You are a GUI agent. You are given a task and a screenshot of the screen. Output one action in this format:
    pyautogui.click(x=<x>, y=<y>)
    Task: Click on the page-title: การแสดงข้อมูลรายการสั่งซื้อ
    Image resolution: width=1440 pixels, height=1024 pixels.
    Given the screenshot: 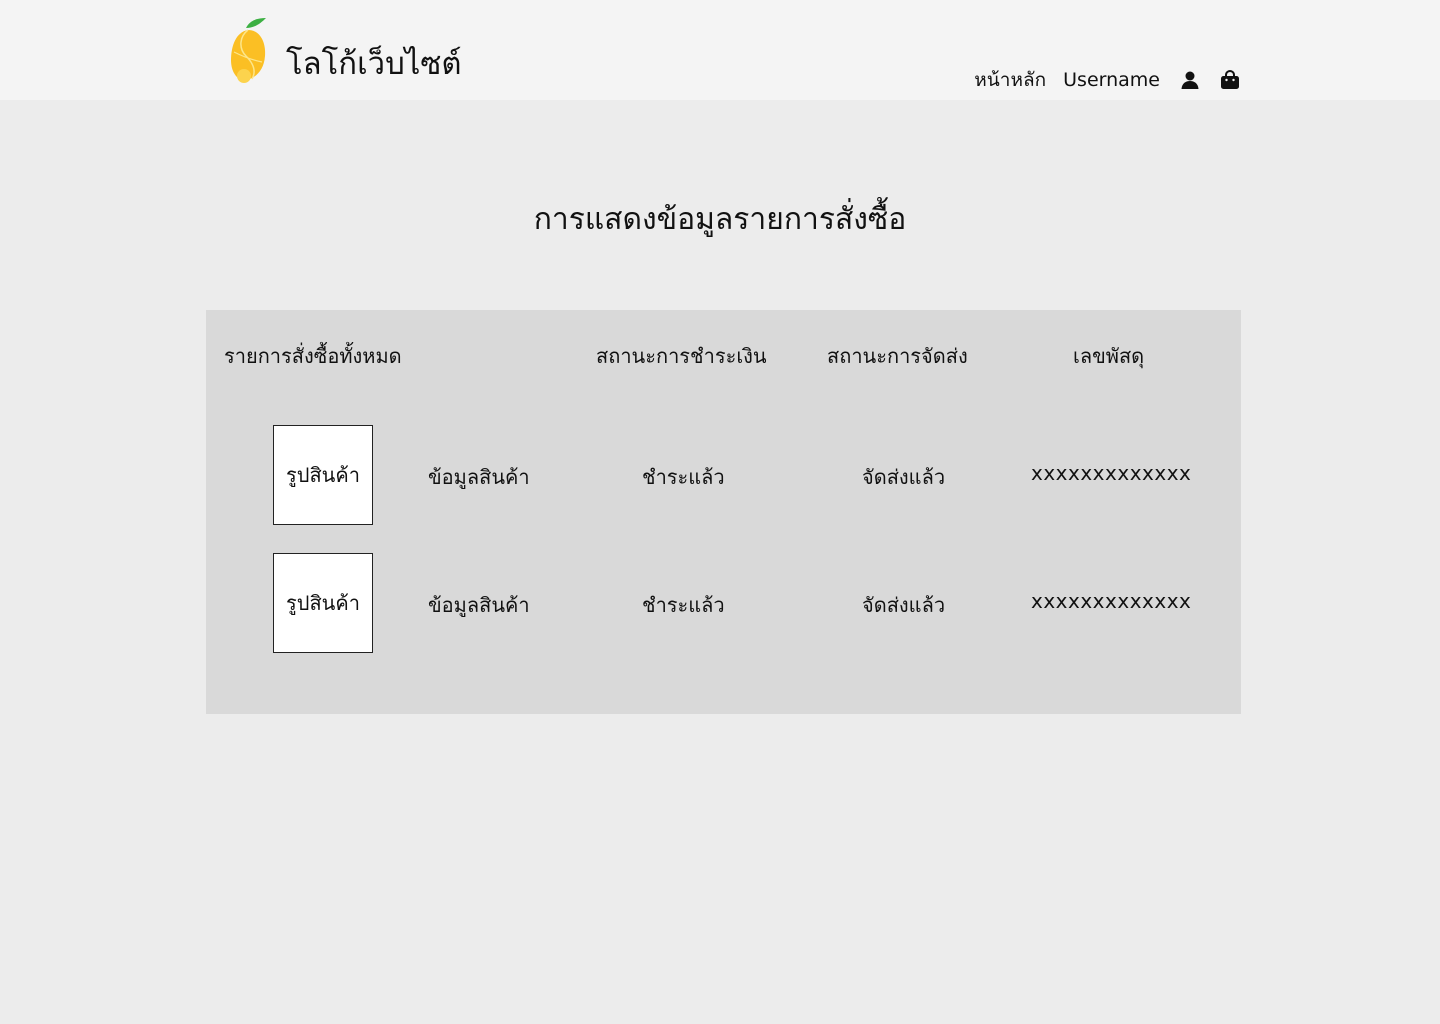 What is the action you would take?
    pyautogui.click(x=720, y=219)
    